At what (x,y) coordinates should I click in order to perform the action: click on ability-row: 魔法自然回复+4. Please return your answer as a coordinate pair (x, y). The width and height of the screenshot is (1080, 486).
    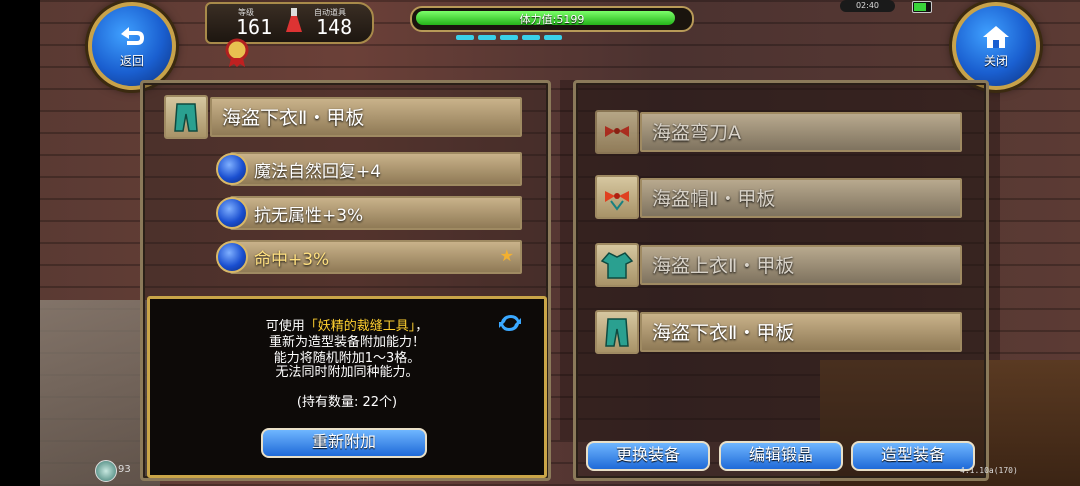
    Looking at the image, I should click on (376, 169).